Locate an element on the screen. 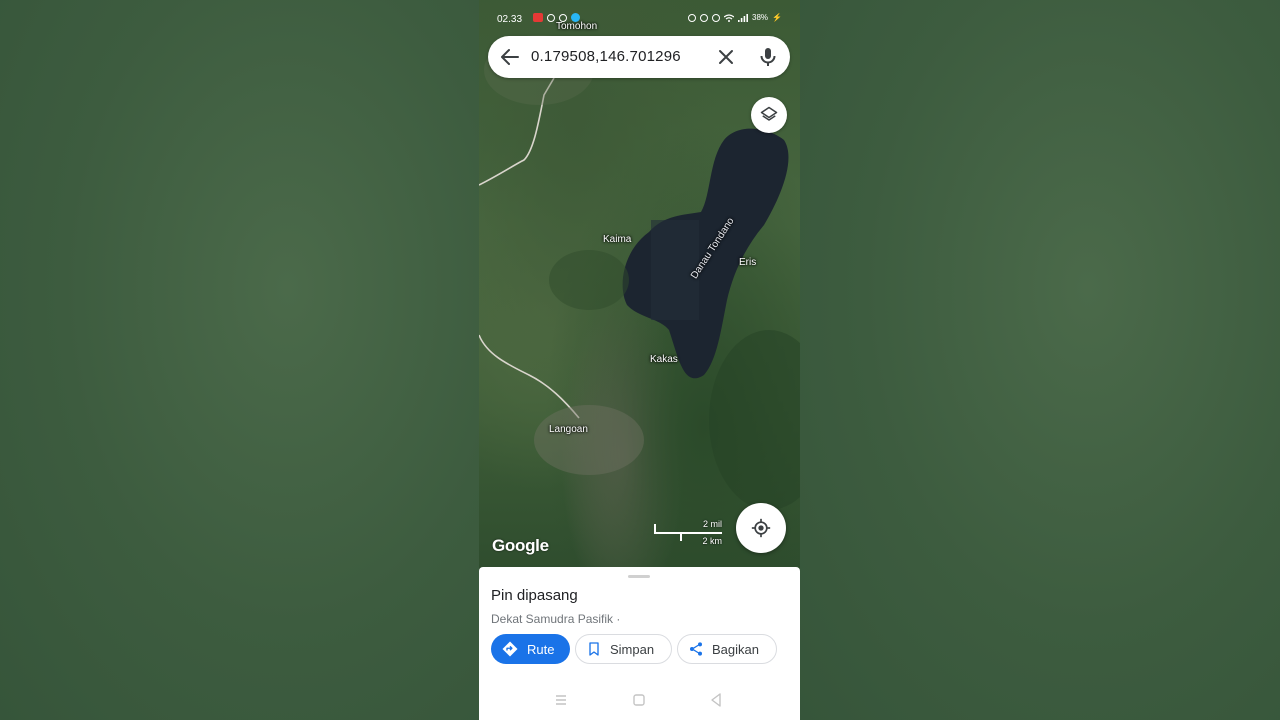 The image size is (1280, 720). bookmark-icon is located at coordinates (594, 649).